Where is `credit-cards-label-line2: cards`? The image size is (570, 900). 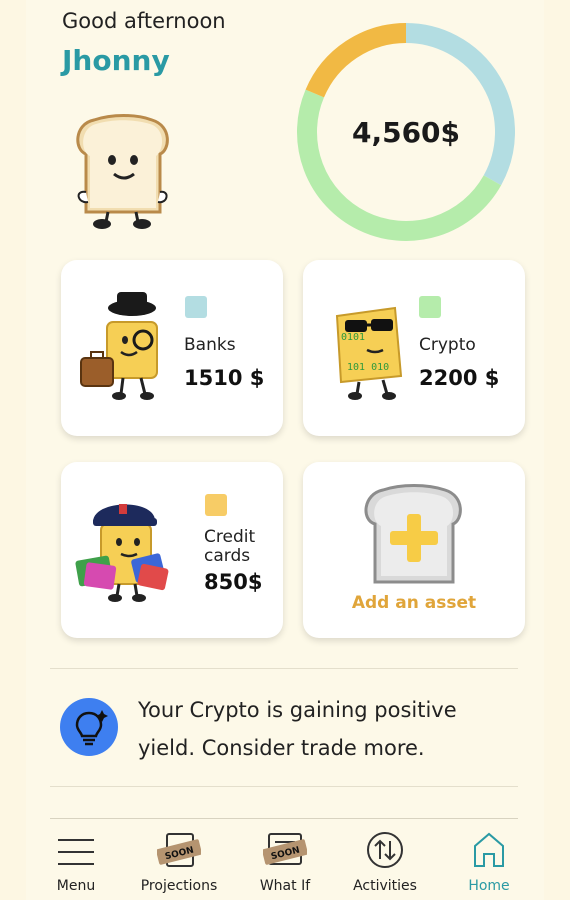
credit-cards-label-line2: cards is located at coordinates (227, 556).